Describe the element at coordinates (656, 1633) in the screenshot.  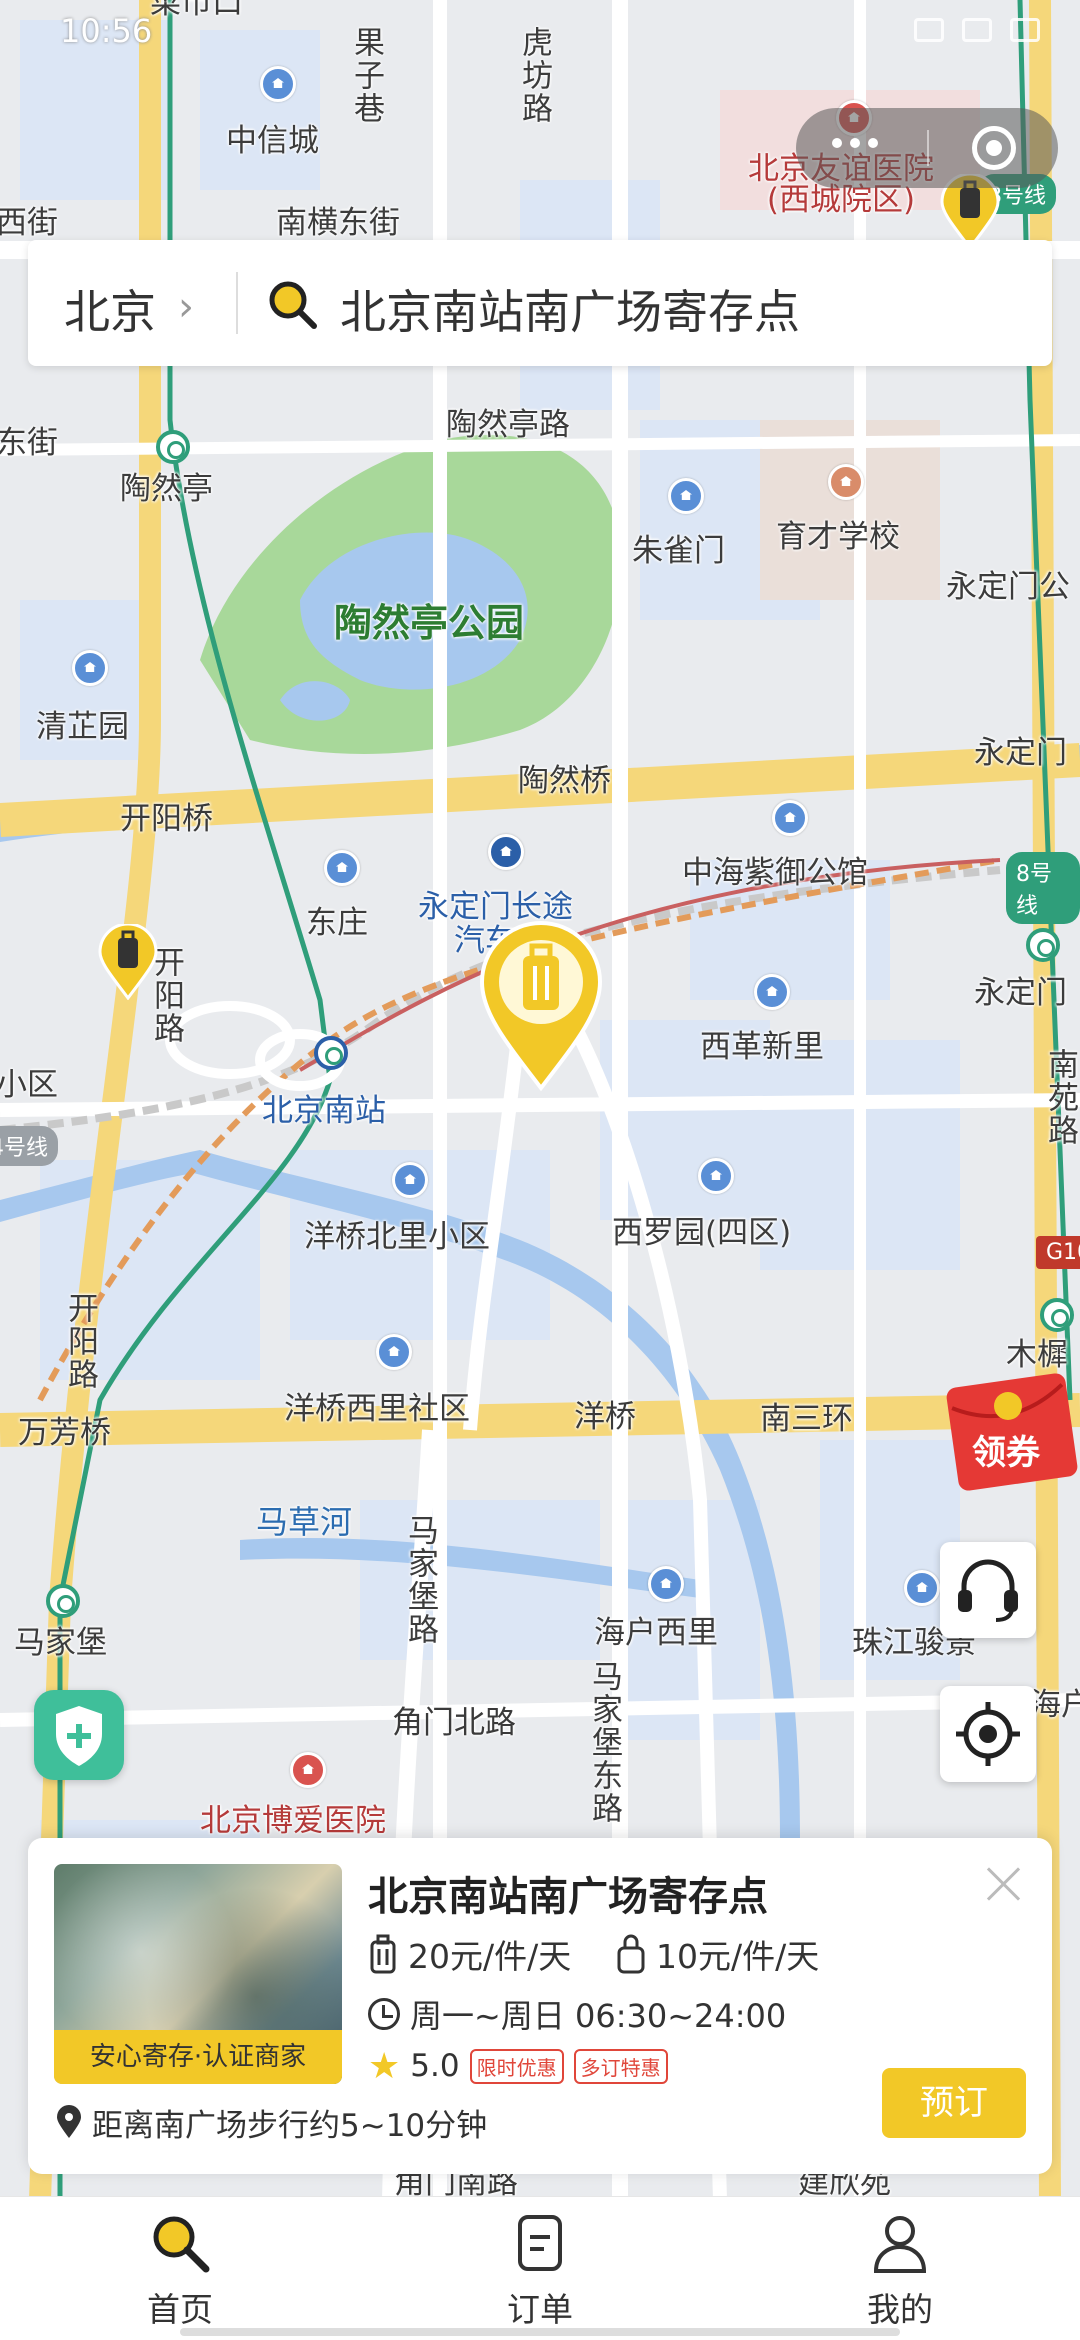
I see `map-label-haihu-xili: 海户西里` at that location.